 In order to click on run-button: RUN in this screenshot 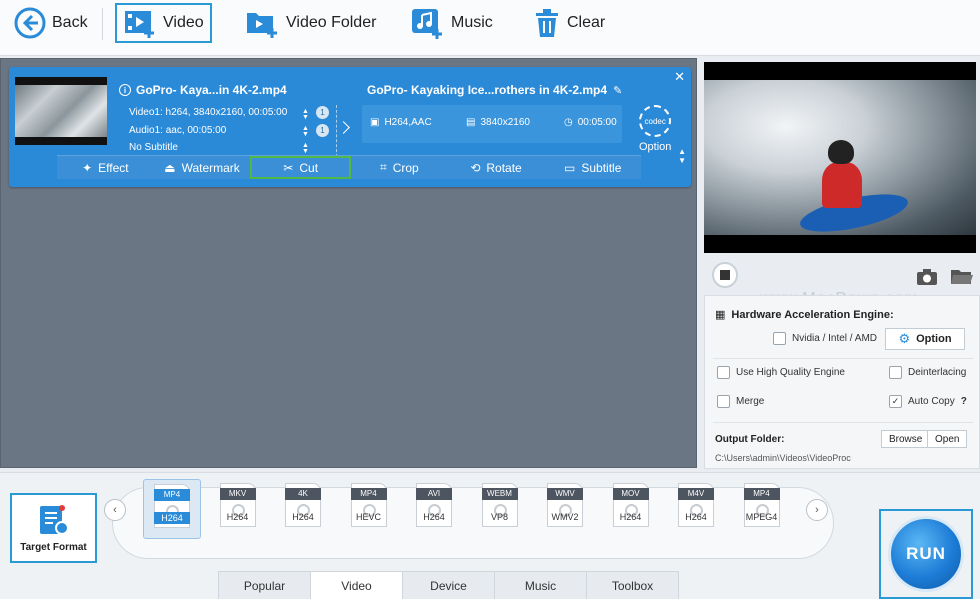, I will do `click(926, 554)`.